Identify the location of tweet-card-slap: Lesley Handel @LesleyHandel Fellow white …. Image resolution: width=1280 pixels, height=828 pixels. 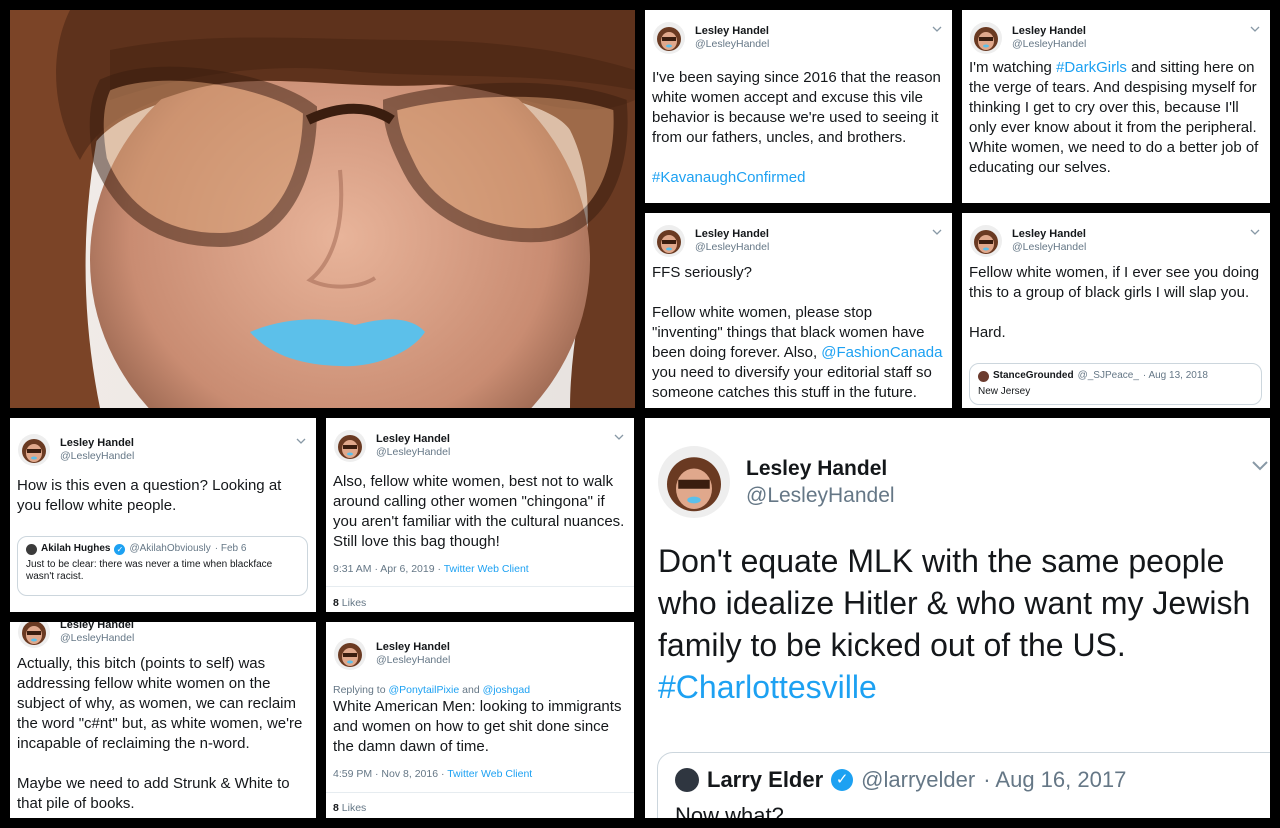
(1116, 310).